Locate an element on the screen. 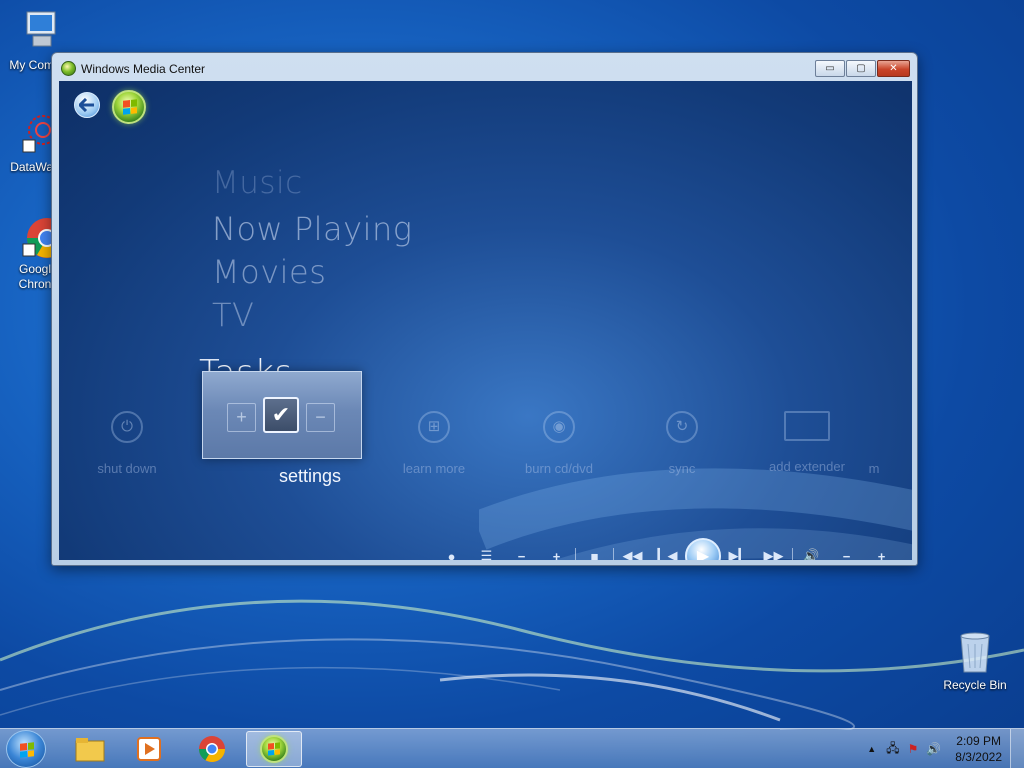 This screenshot has height=768, width=1024. back-button is located at coordinates (87, 105).